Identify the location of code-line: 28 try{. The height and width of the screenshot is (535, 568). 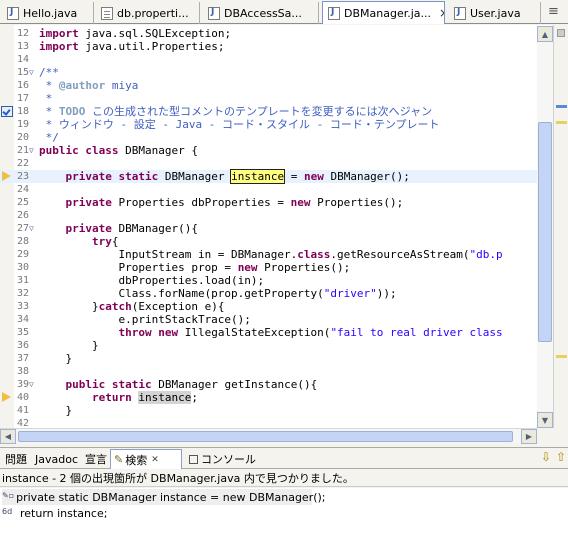
(276, 241).